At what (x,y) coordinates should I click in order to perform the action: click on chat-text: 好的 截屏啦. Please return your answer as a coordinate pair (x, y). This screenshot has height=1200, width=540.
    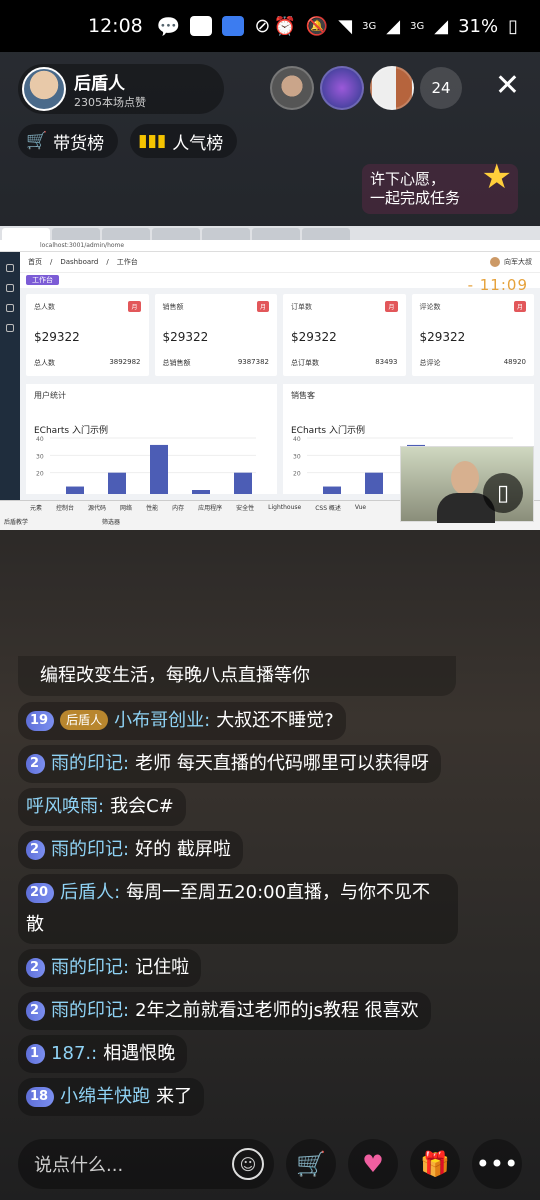
    Looking at the image, I should click on (183, 849).